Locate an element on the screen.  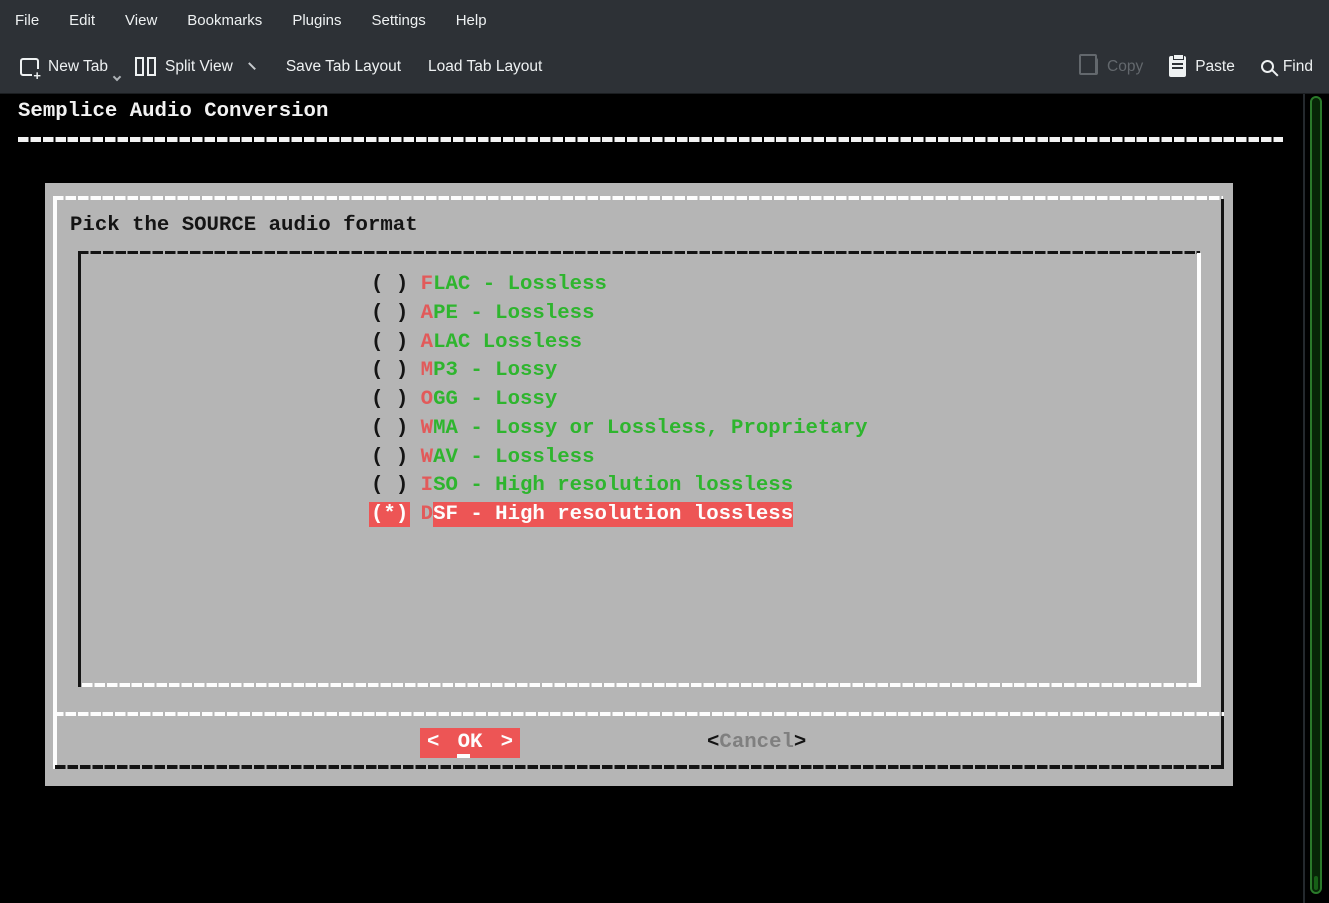
format-option: ( ) WAV - Lossless is located at coordinates (482, 457).